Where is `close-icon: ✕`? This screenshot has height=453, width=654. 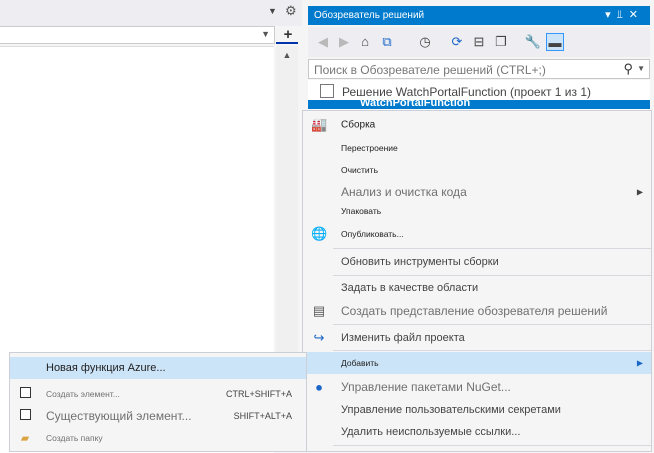
close-icon: ✕ is located at coordinates (636, 15).